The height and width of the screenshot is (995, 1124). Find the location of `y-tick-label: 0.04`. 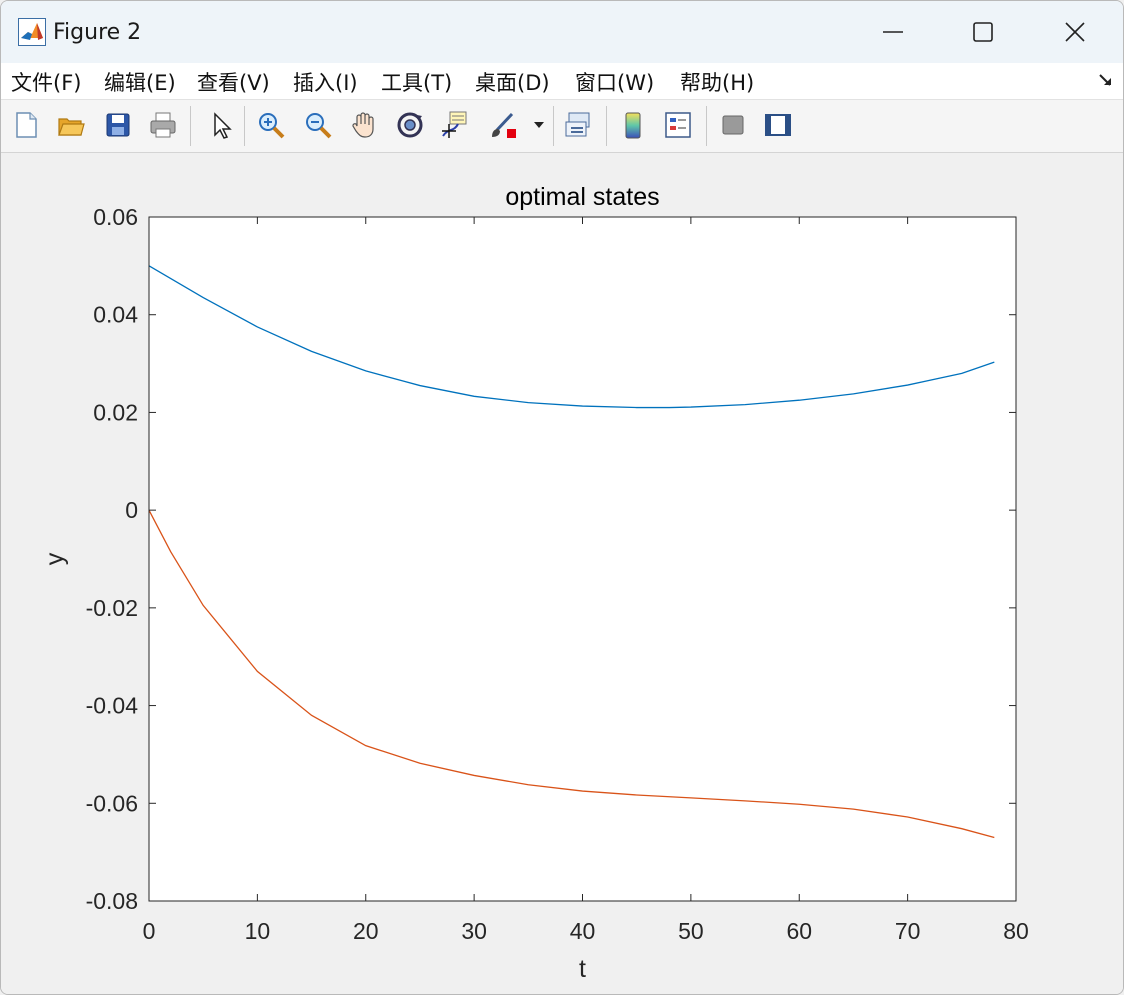

y-tick-label: 0.04 is located at coordinates (115, 315).